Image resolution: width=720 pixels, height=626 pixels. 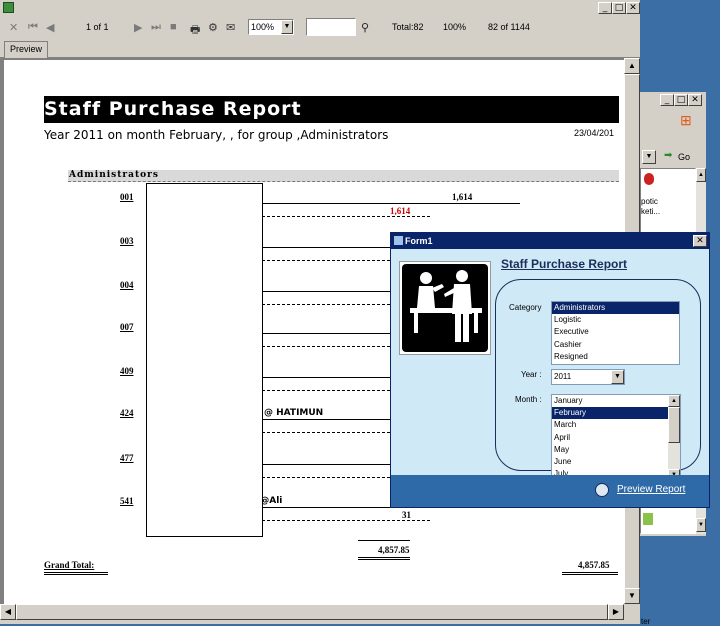 I want to click on cashier-counter-icon, so click(x=445, y=308).